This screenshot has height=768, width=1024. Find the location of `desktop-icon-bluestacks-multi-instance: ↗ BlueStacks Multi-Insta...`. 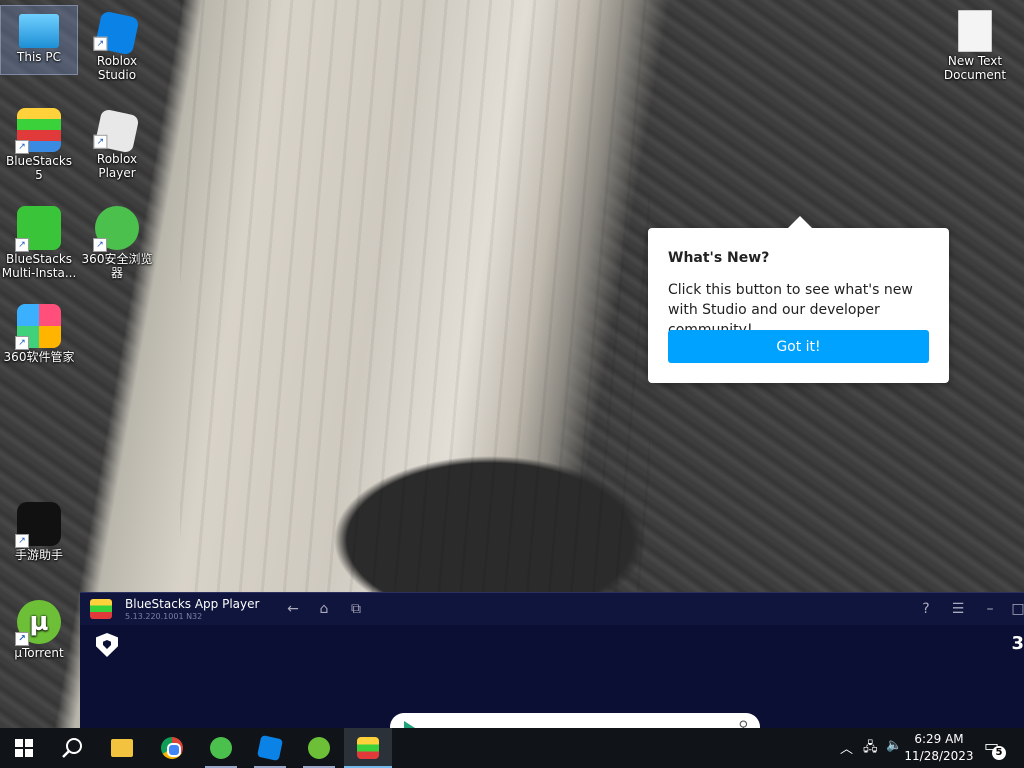

desktop-icon-bluestacks-multi-instance: ↗ BlueStacks Multi-Insta... is located at coordinates (39, 241).